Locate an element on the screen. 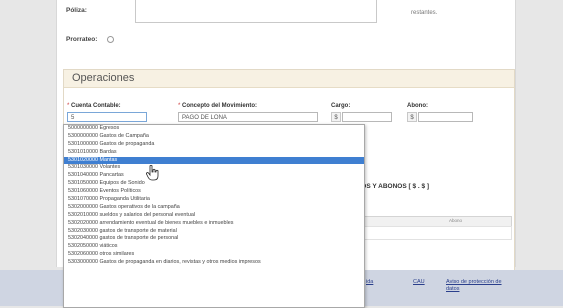 The image size is (563, 308). movements-table-body is located at coordinates (438, 233).